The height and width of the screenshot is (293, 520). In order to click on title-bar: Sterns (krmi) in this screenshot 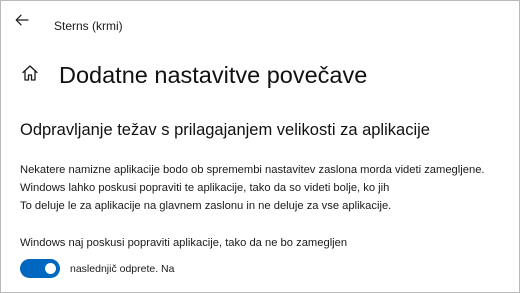, I will do `click(260, 21)`.